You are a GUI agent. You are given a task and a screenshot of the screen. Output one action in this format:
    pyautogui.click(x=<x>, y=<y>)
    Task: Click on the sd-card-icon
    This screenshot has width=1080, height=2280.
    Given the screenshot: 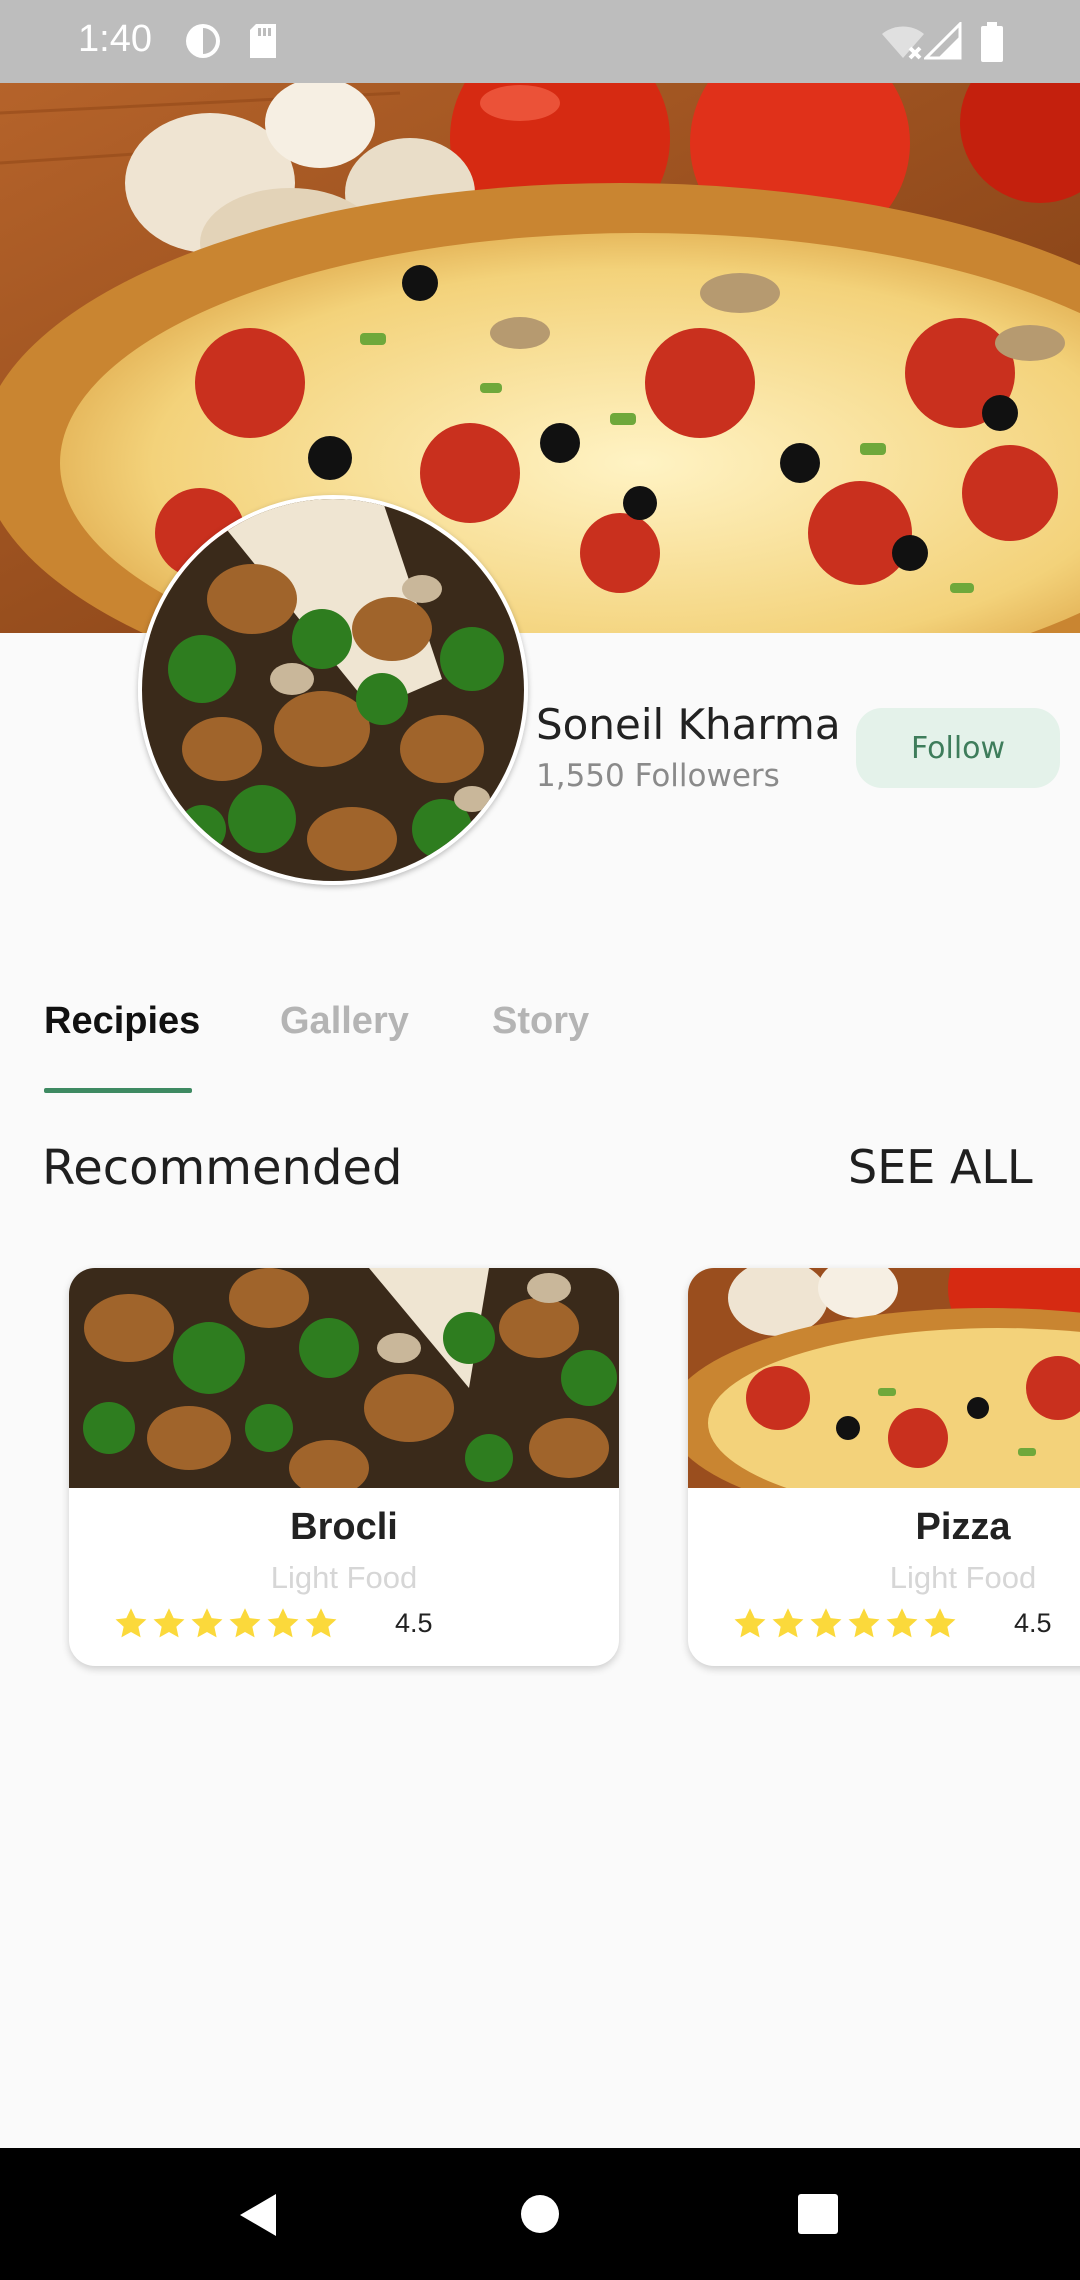 What is the action you would take?
    pyautogui.click(x=263, y=41)
    